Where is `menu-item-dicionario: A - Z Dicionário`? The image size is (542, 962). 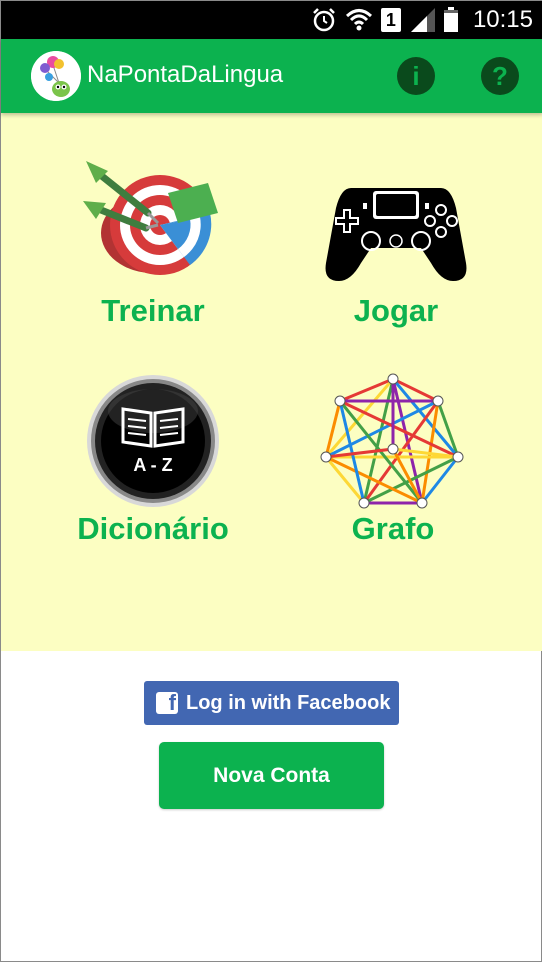
menu-item-dicionario: A - Z Dicionário is located at coordinates (153, 459).